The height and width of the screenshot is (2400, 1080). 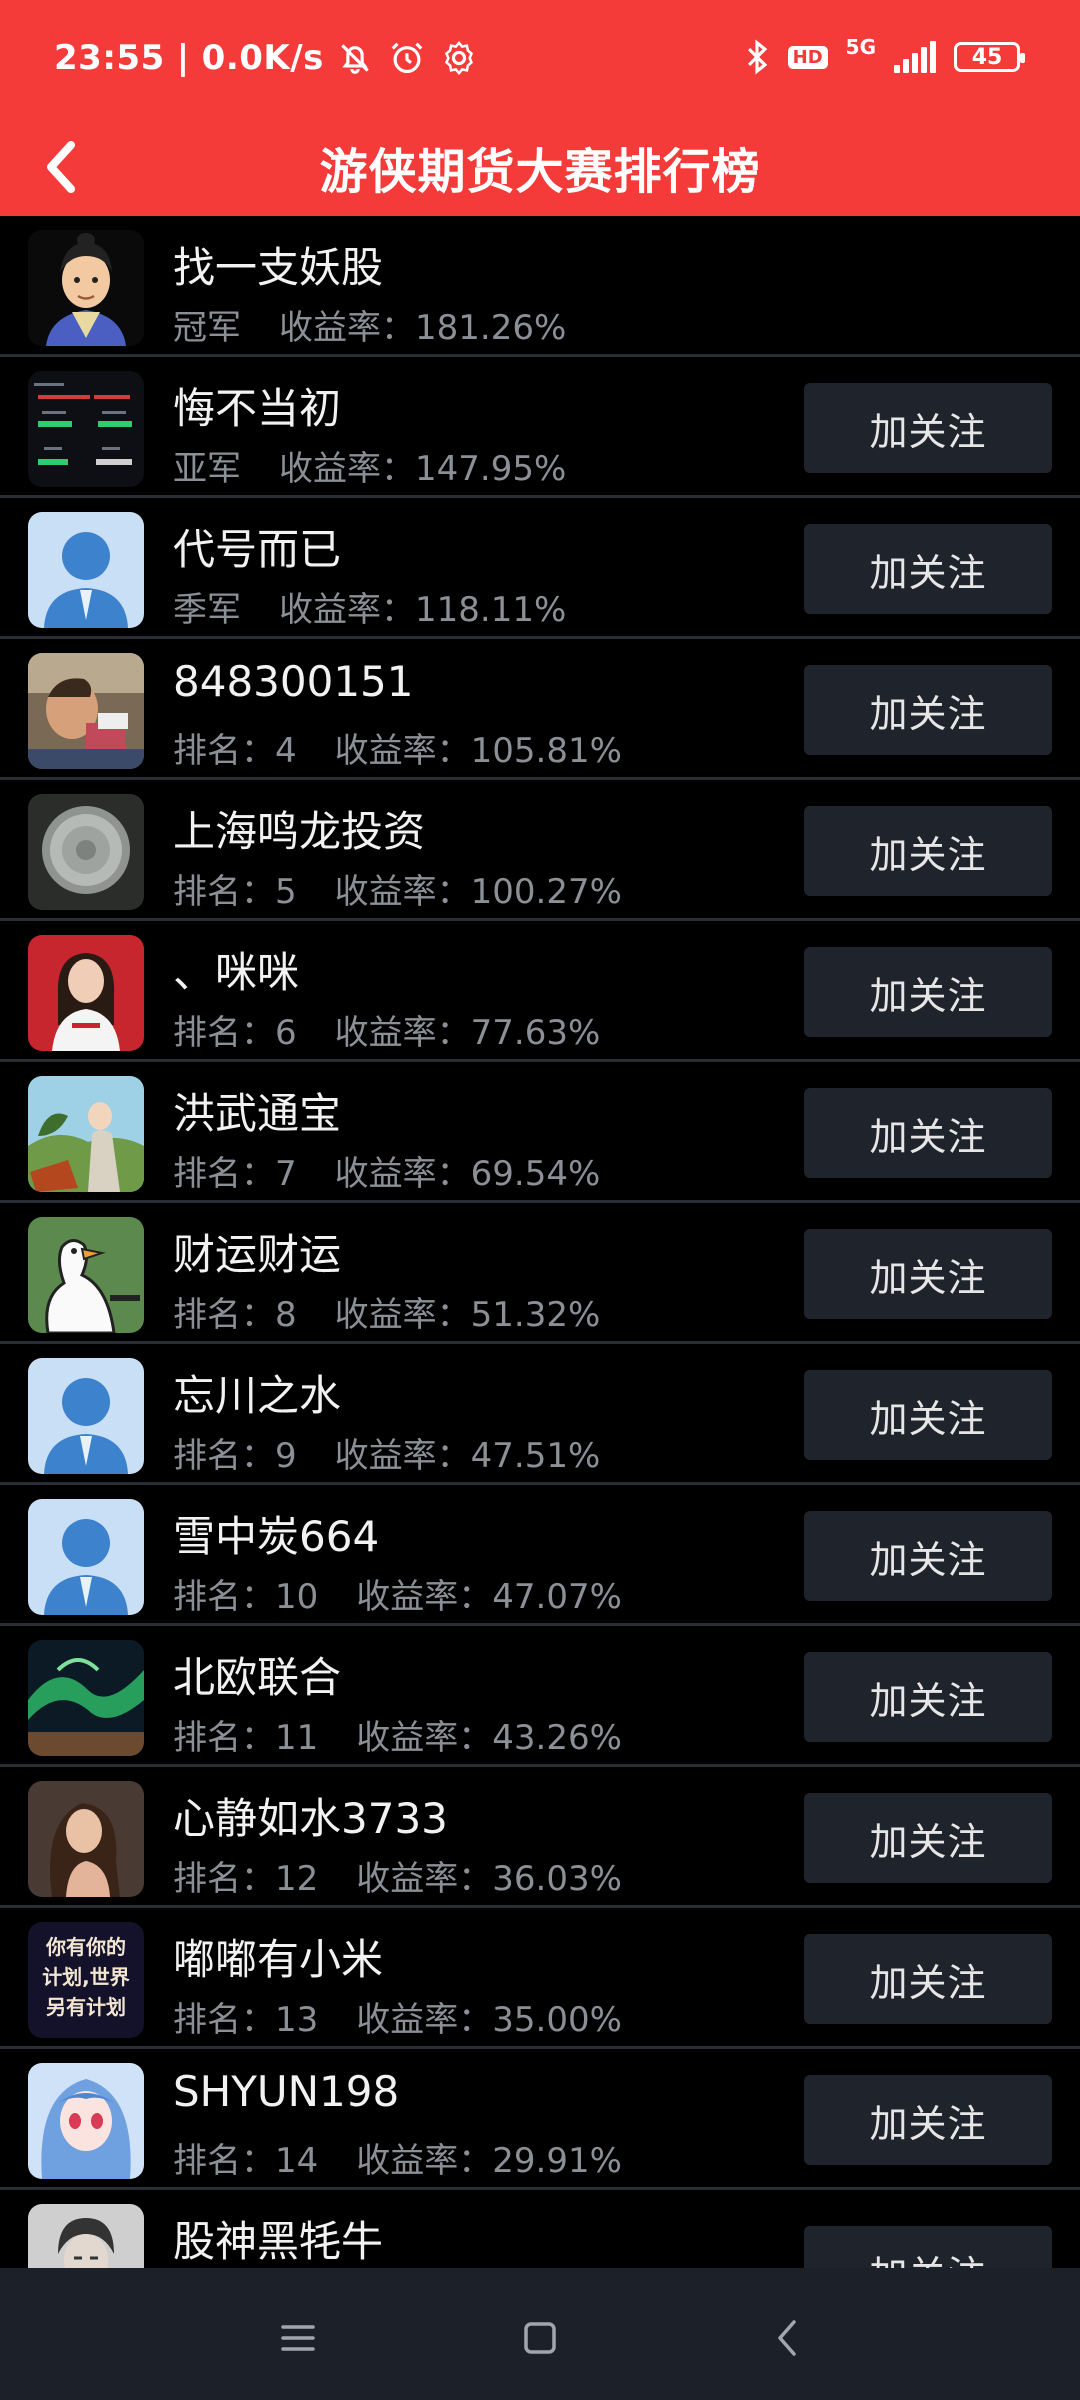 What do you see at coordinates (540, 172) in the screenshot?
I see `page-title: 游侠期货大赛排行榜` at bounding box center [540, 172].